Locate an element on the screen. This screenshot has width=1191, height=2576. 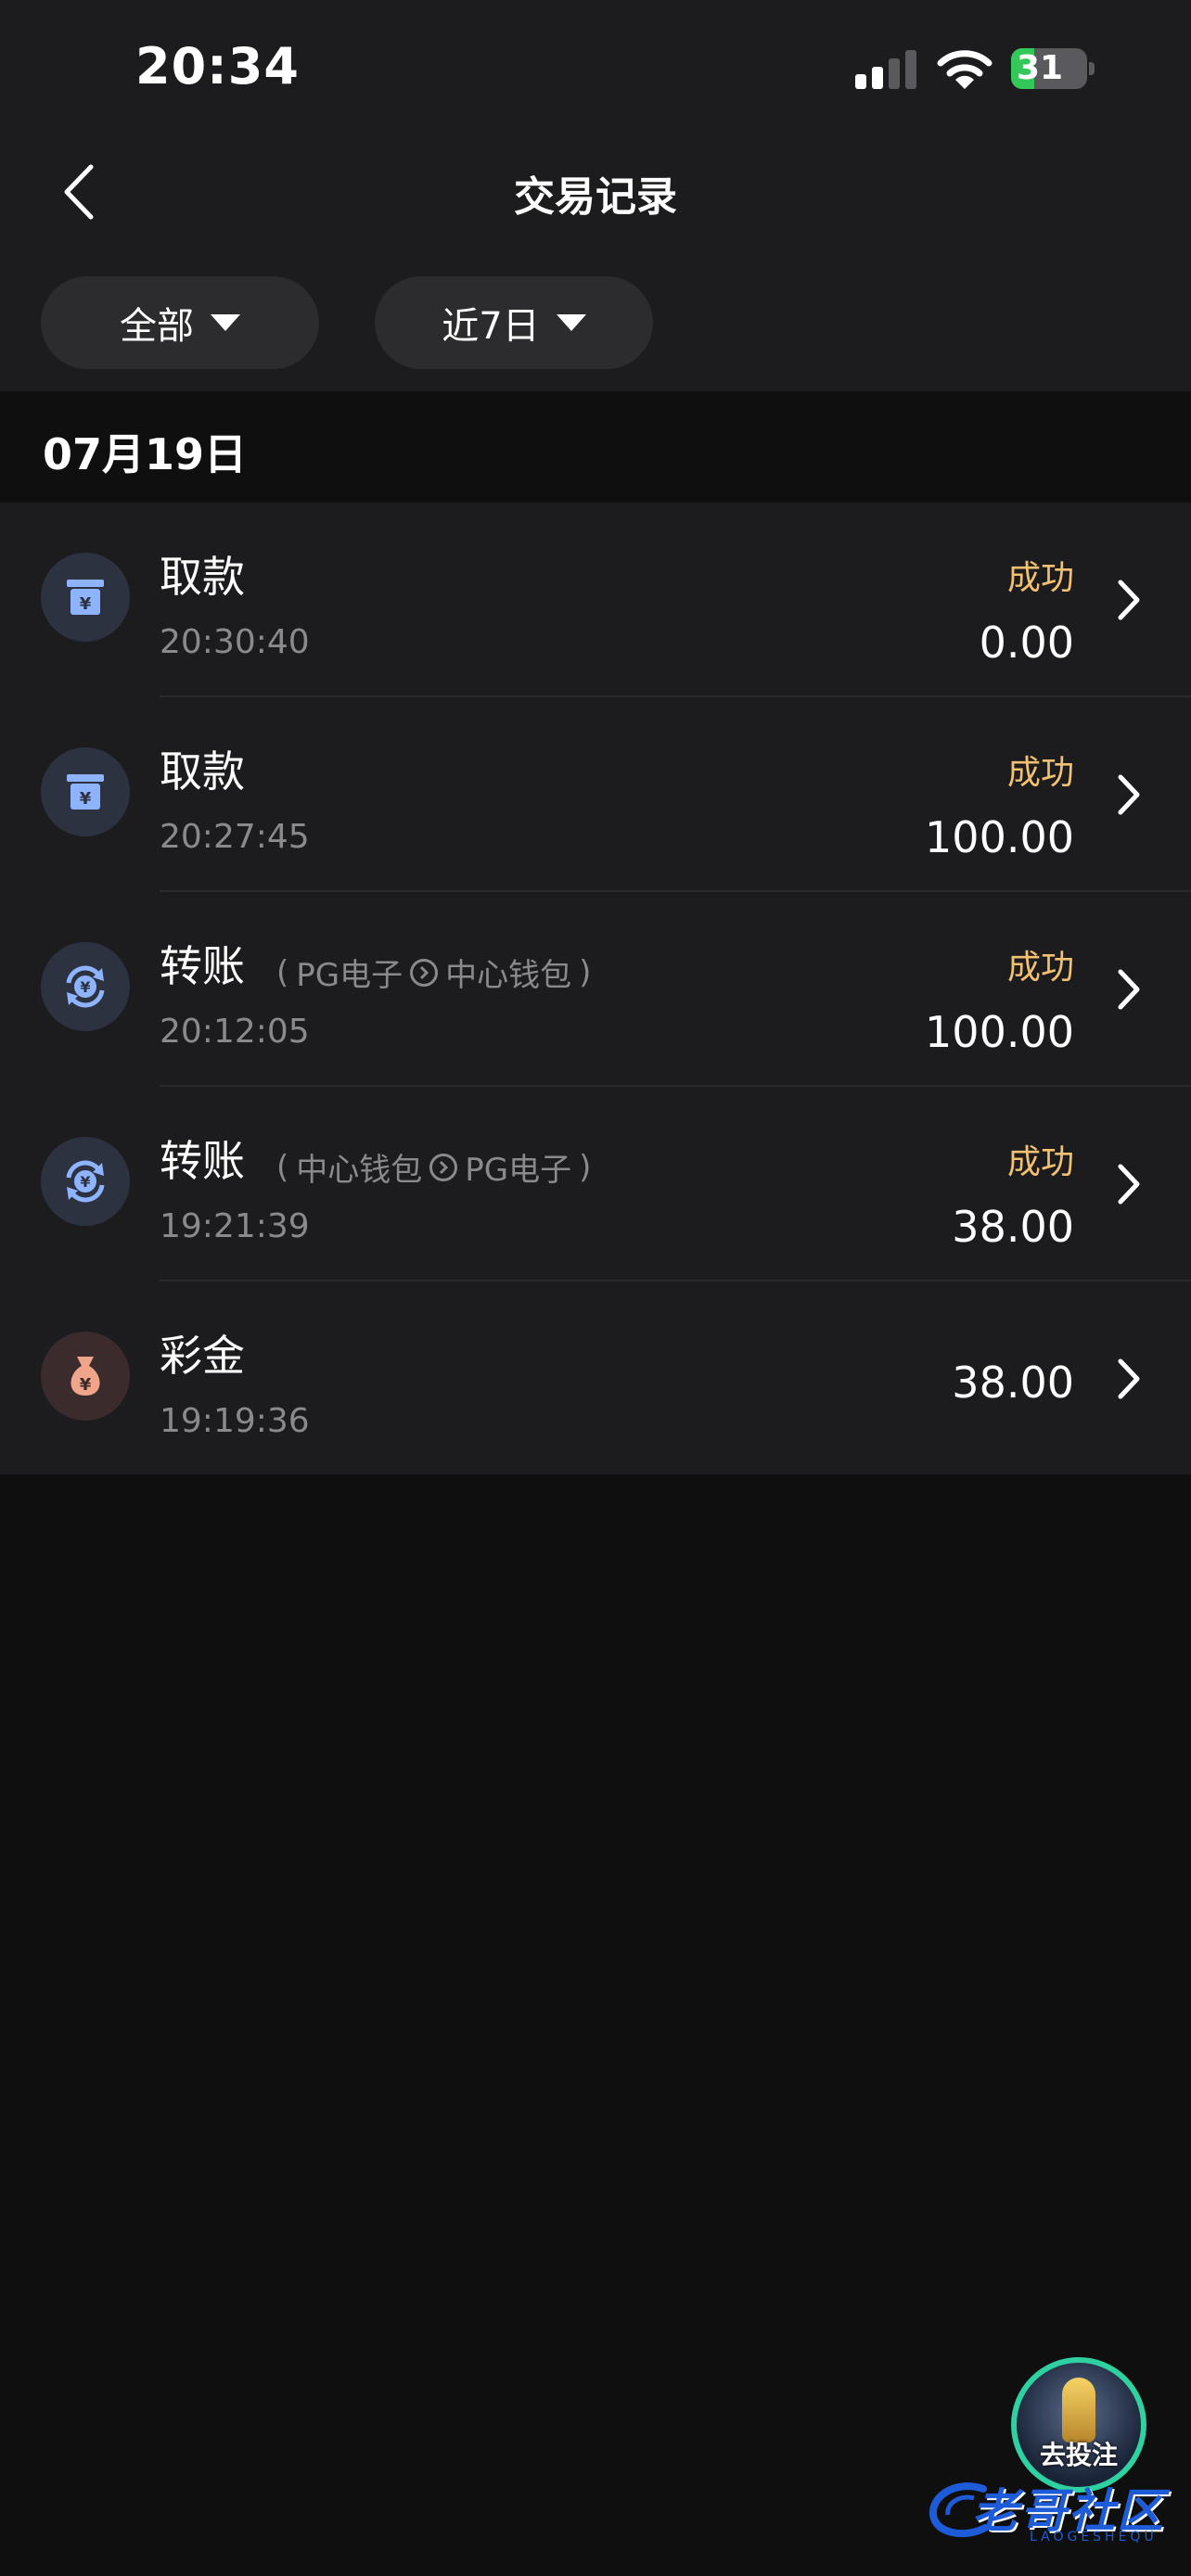
transaction-time: 19:21:39 is located at coordinates (235, 1226).